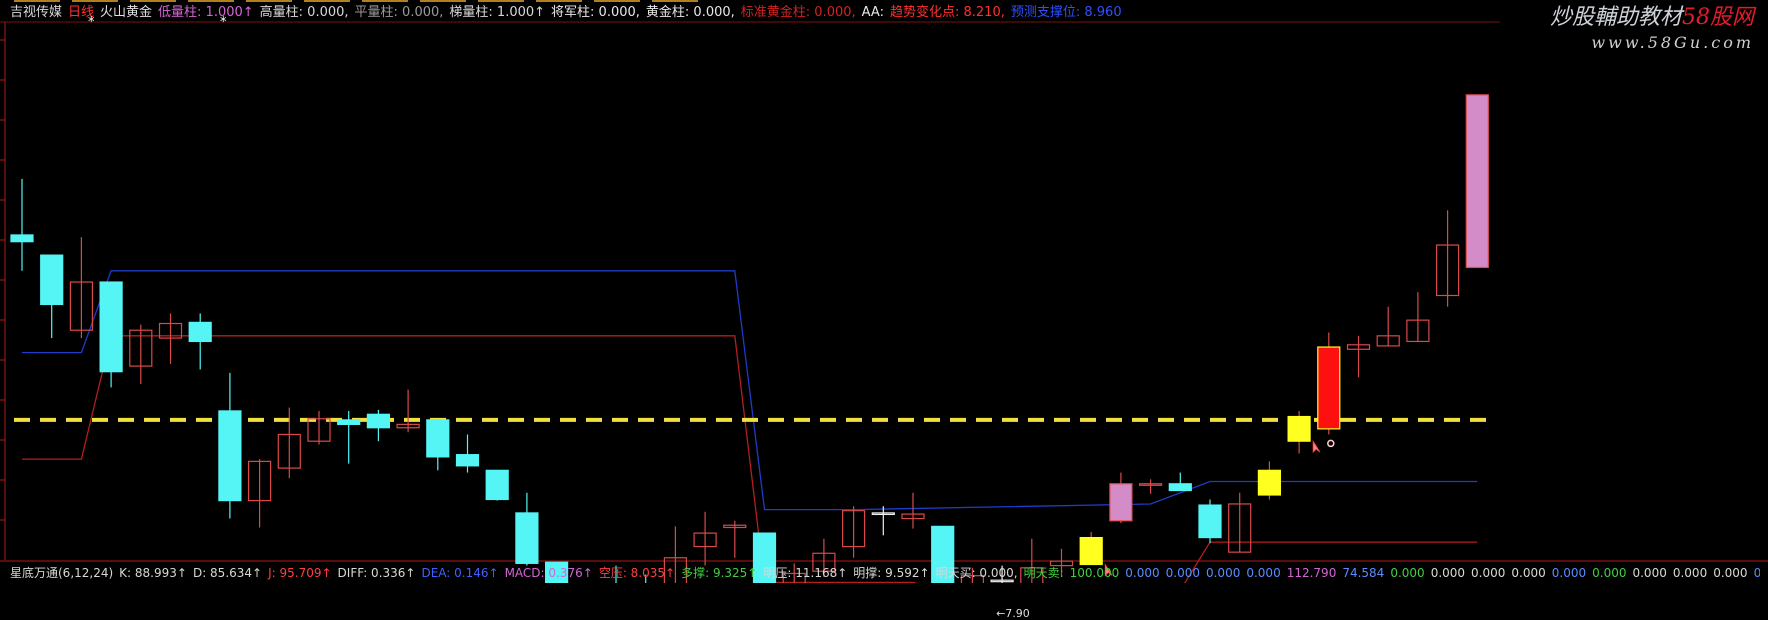 Image resolution: width=1768 pixels, height=620 pixels. What do you see at coordinates (1528, 573) in the screenshot?
I see `footer-item-23: 0.000` at bounding box center [1528, 573].